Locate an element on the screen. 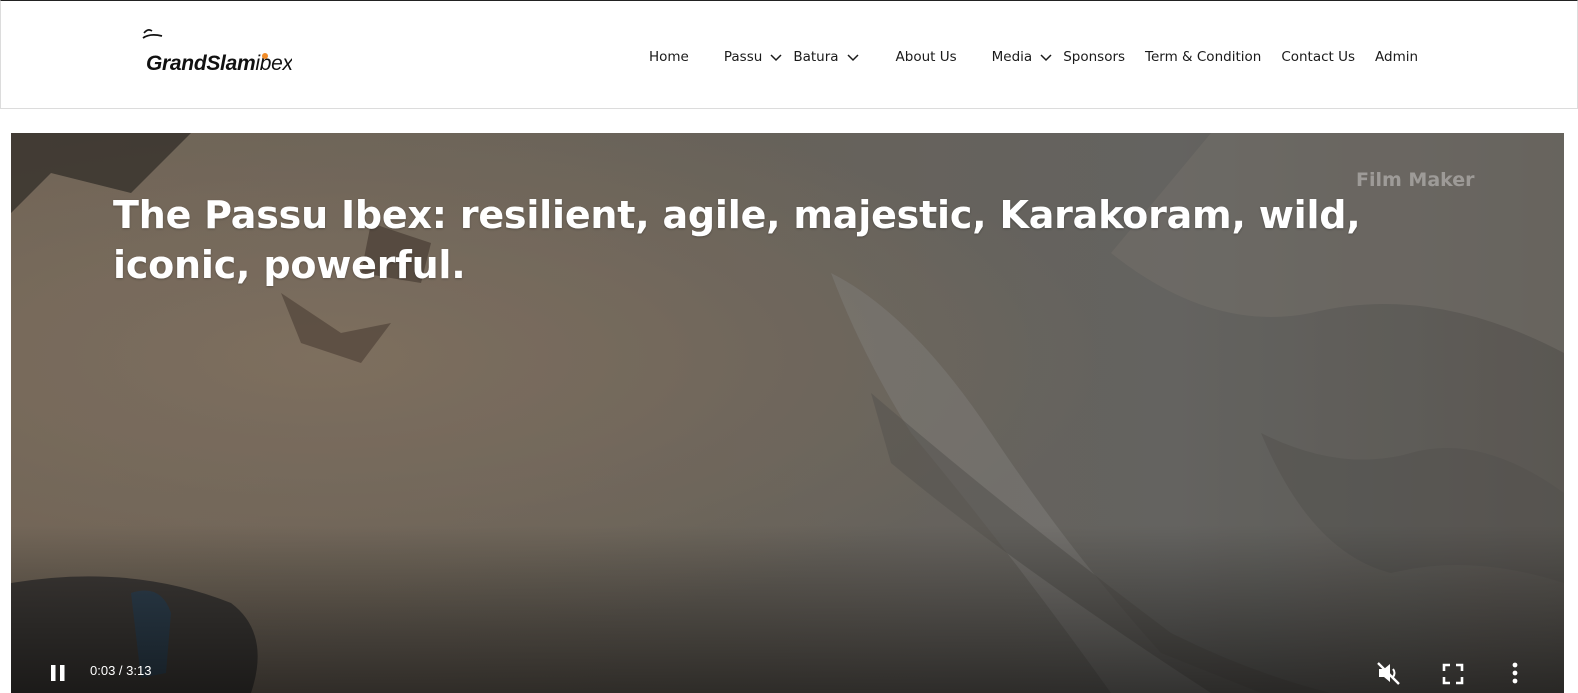  nav-item-about-us: About Us is located at coordinates (926, 57).